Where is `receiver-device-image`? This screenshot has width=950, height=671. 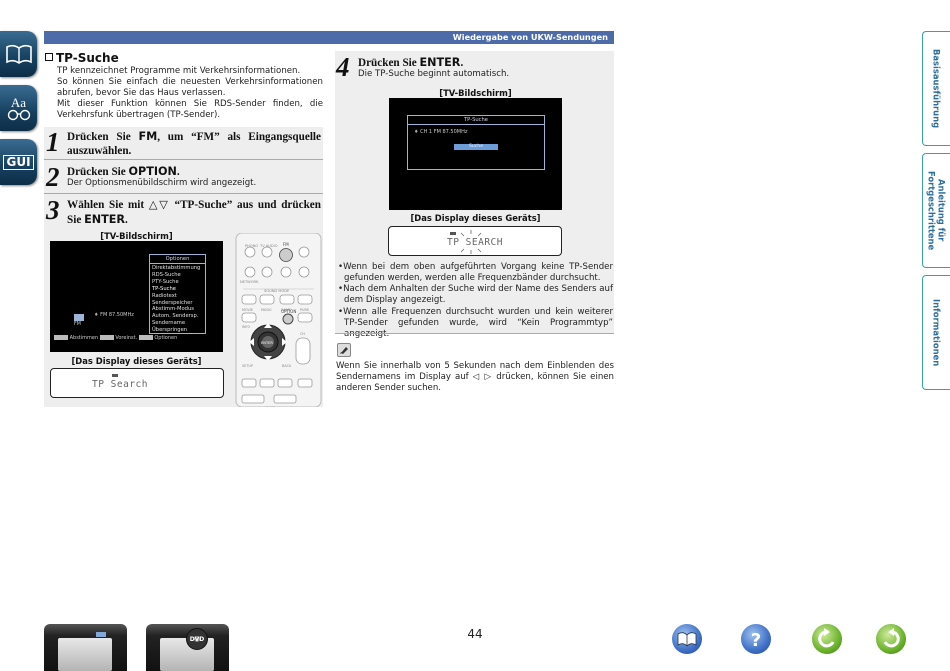
receiver-device-image is located at coordinates (85, 647).